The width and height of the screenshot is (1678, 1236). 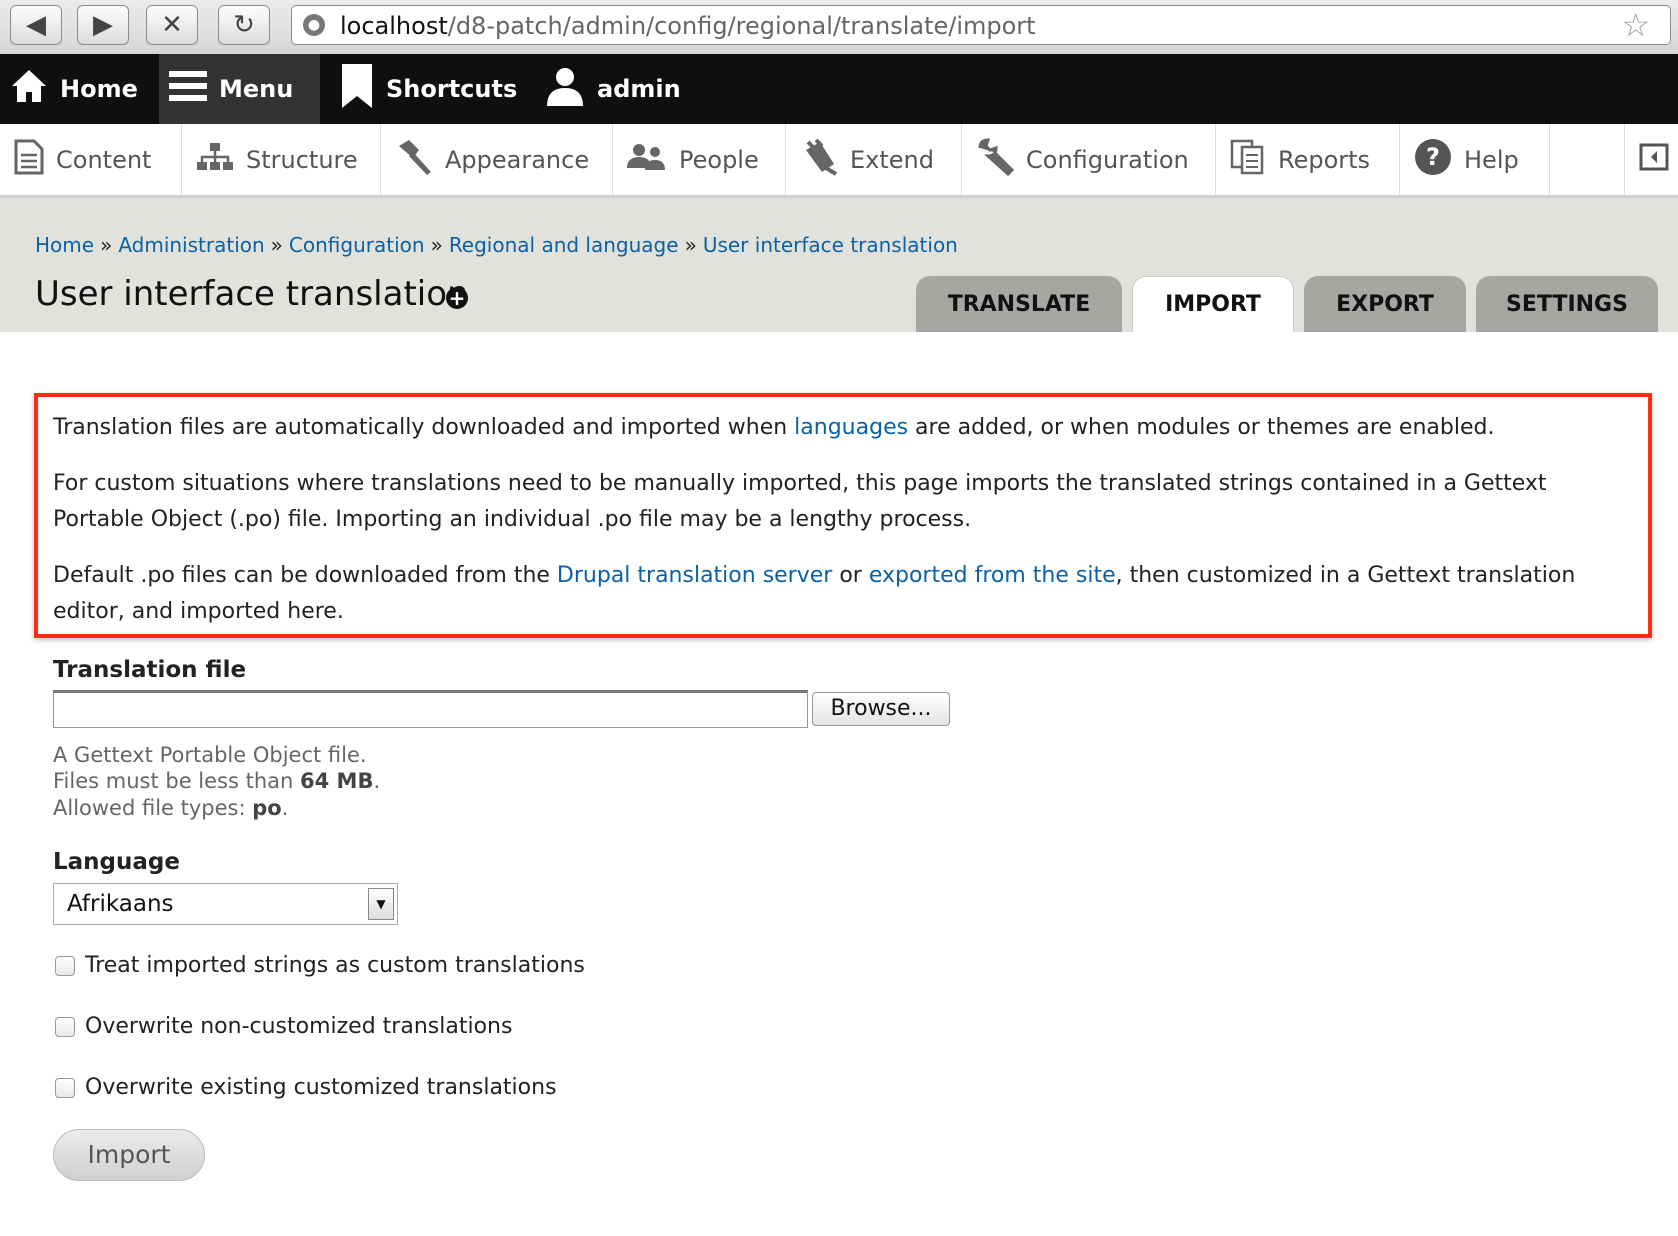 I want to click on breadcrumb-home: Home, so click(x=64, y=245).